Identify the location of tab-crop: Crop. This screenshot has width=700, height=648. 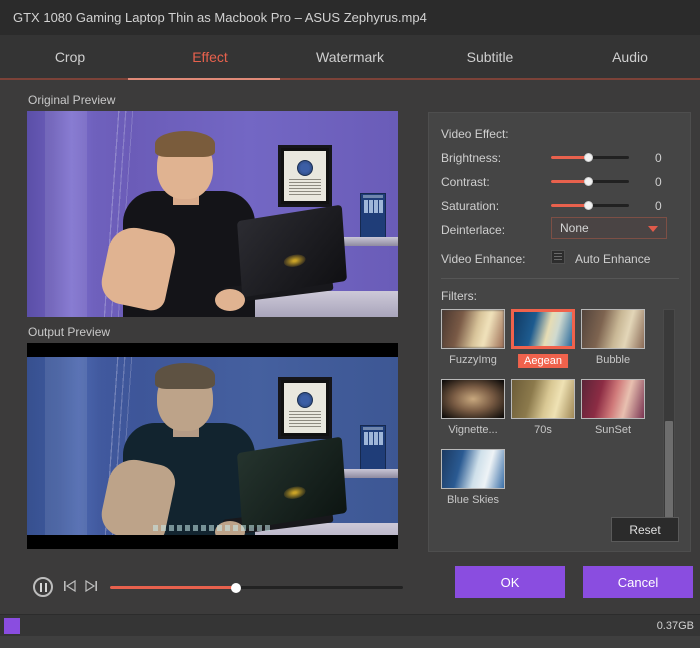
(70, 57).